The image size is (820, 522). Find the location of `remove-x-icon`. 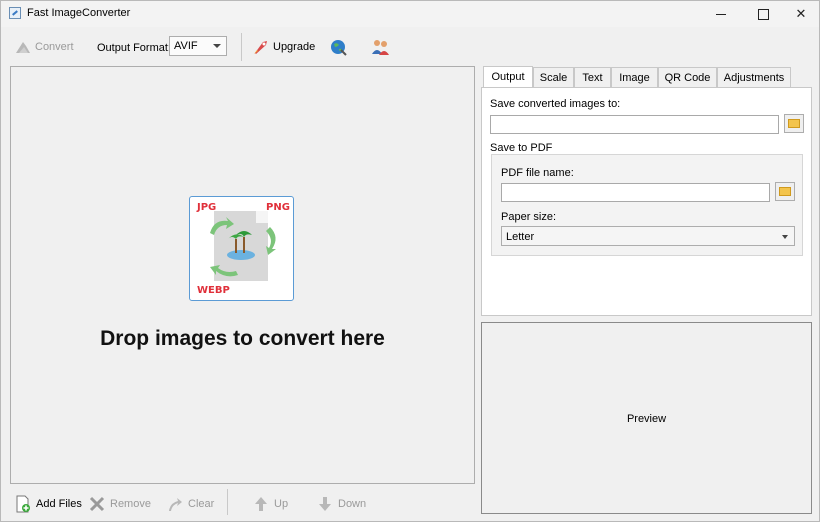

remove-x-icon is located at coordinates (97, 504).